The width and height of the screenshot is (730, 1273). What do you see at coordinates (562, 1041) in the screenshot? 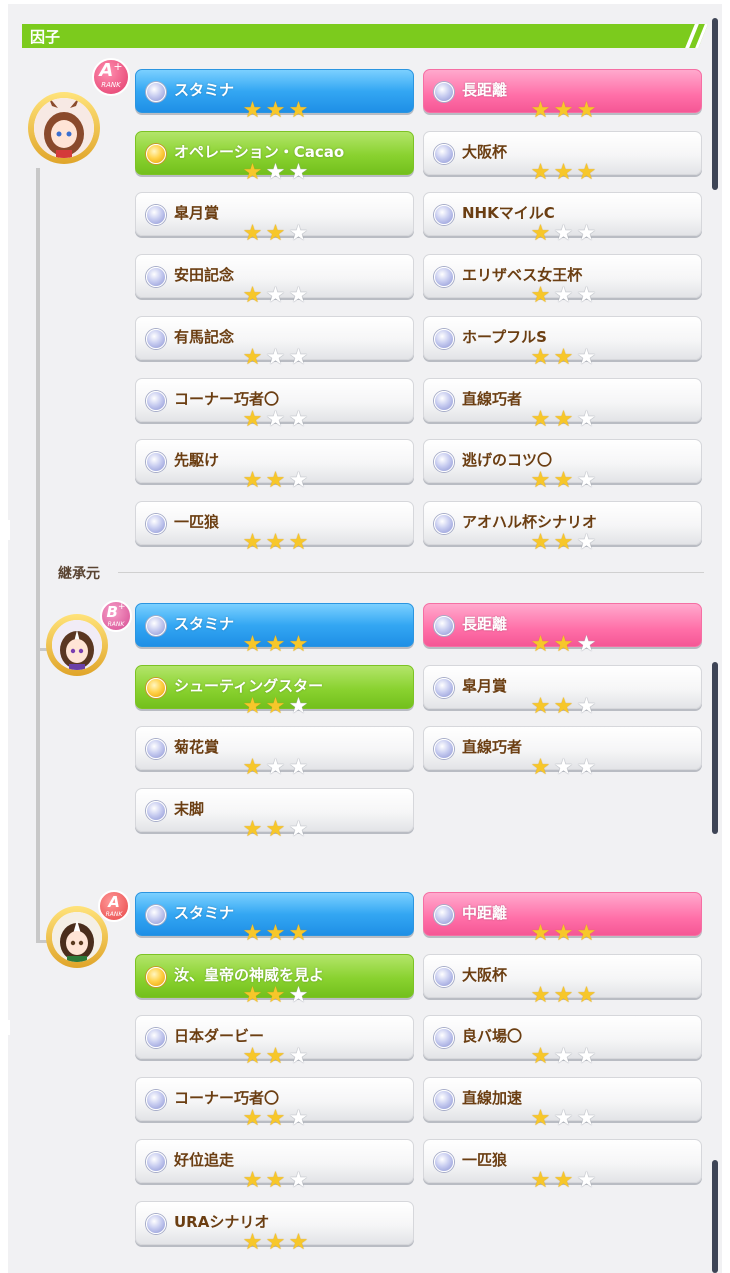
I see `factor-card: 良バ場〇 ★ ★ ★` at bounding box center [562, 1041].